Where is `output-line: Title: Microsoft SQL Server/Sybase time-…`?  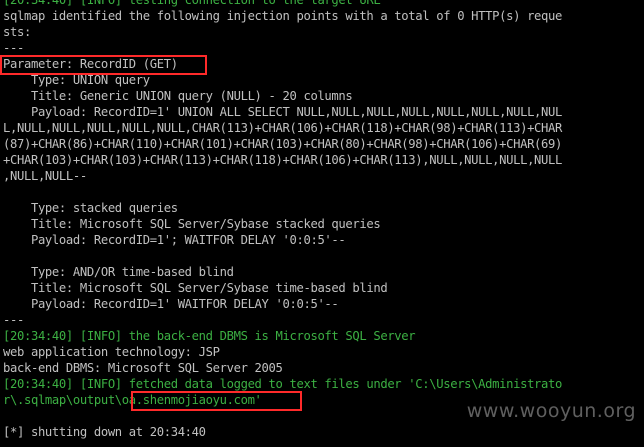 output-line: Title: Microsoft SQL Server/Sybase time-… is located at coordinates (195, 288).